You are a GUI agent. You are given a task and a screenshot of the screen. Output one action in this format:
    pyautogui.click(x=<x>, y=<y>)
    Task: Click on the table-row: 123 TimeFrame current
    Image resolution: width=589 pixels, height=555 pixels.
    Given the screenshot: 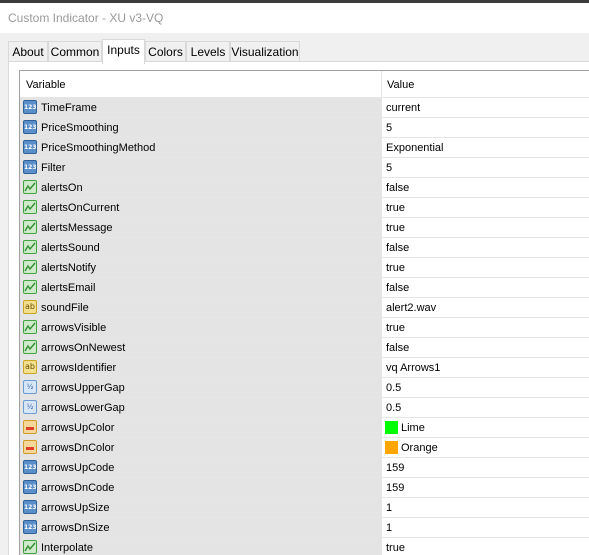 What is the action you would take?
    pyautogui.click(x=304, y=107)
    